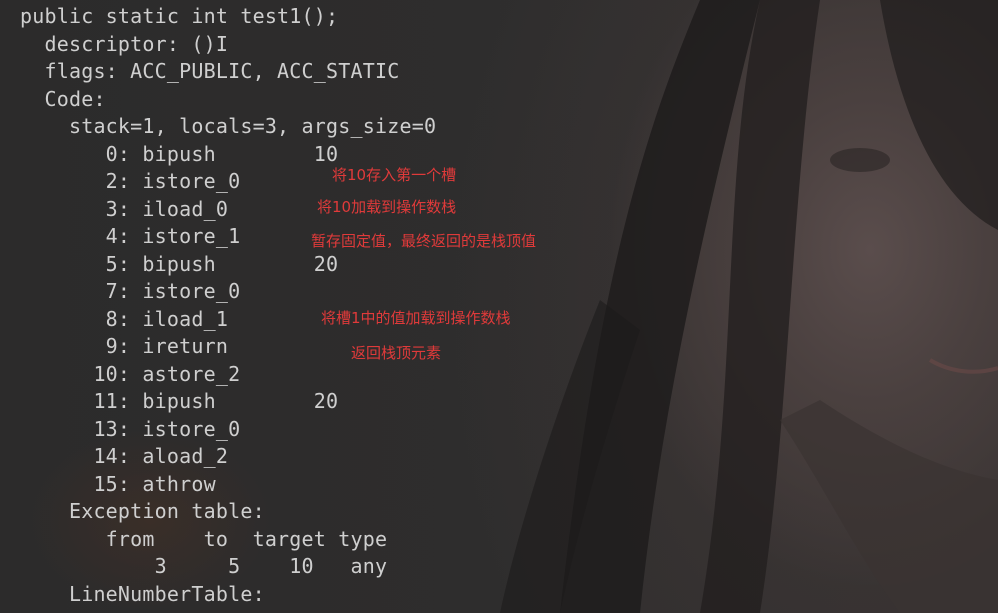  Describe the element at coordinates (130, 291) in the screenshot. I see `code-line-instruction: 7: istore_0` at that location.